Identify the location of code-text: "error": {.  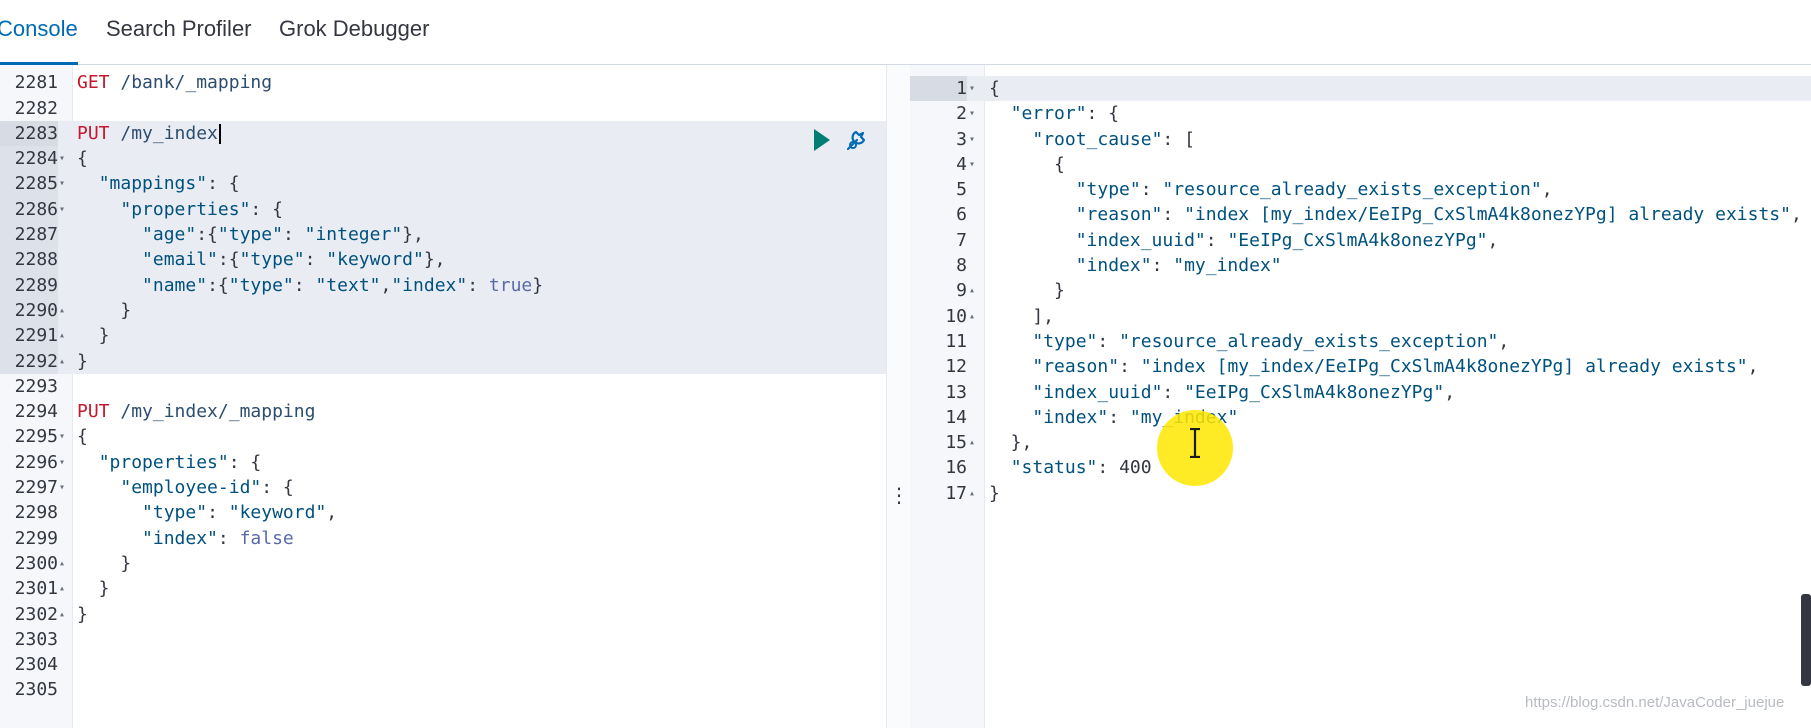
(1065, 114).